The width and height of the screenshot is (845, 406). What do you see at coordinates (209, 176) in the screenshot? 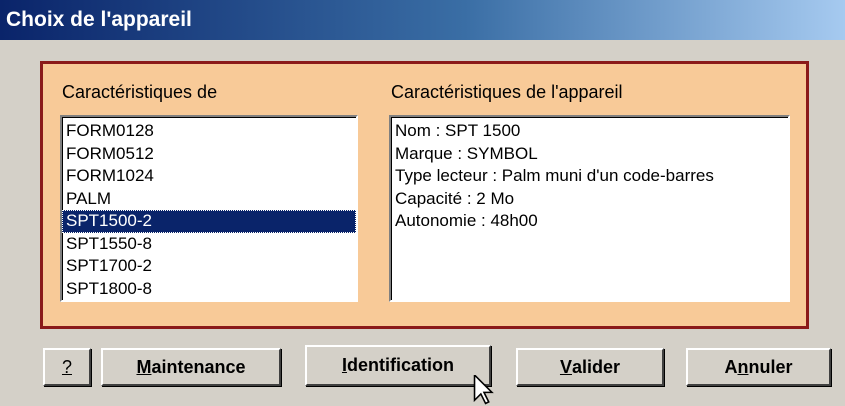
I see `device-list-item: FORM1024` at bounding box center [209, 176].